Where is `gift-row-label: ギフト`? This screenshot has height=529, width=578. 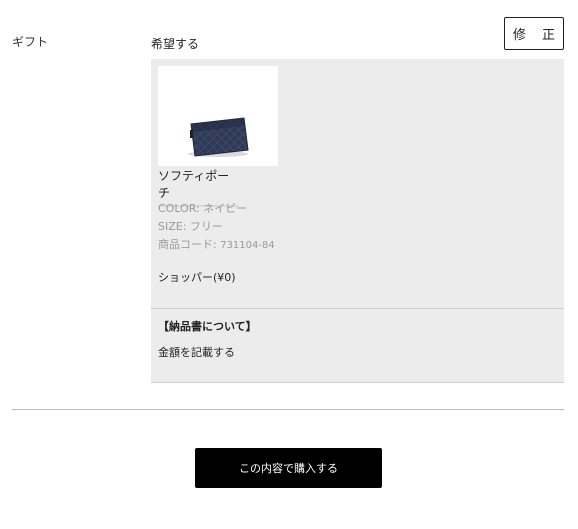 gift-row-label: ギフト is located at coordinates (30, 42).